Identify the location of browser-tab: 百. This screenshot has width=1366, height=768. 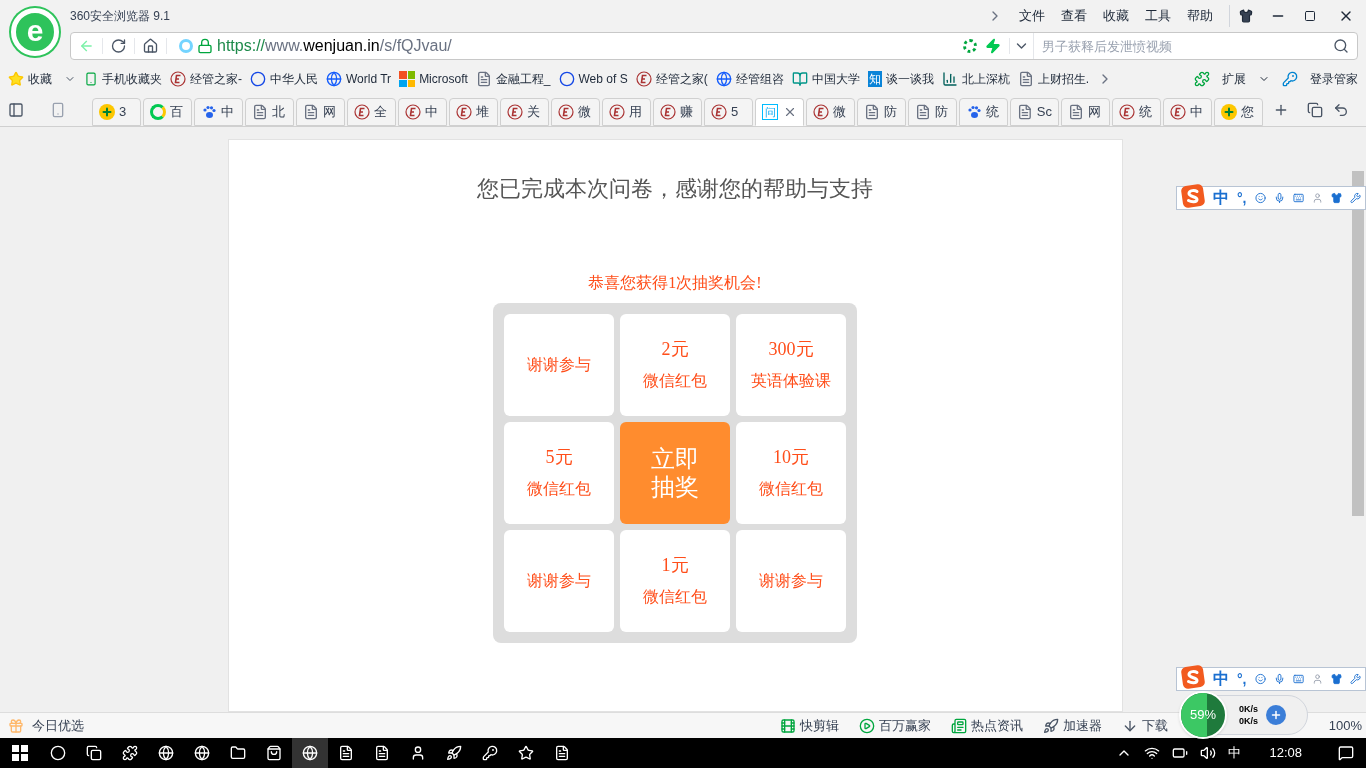
(167, 112).